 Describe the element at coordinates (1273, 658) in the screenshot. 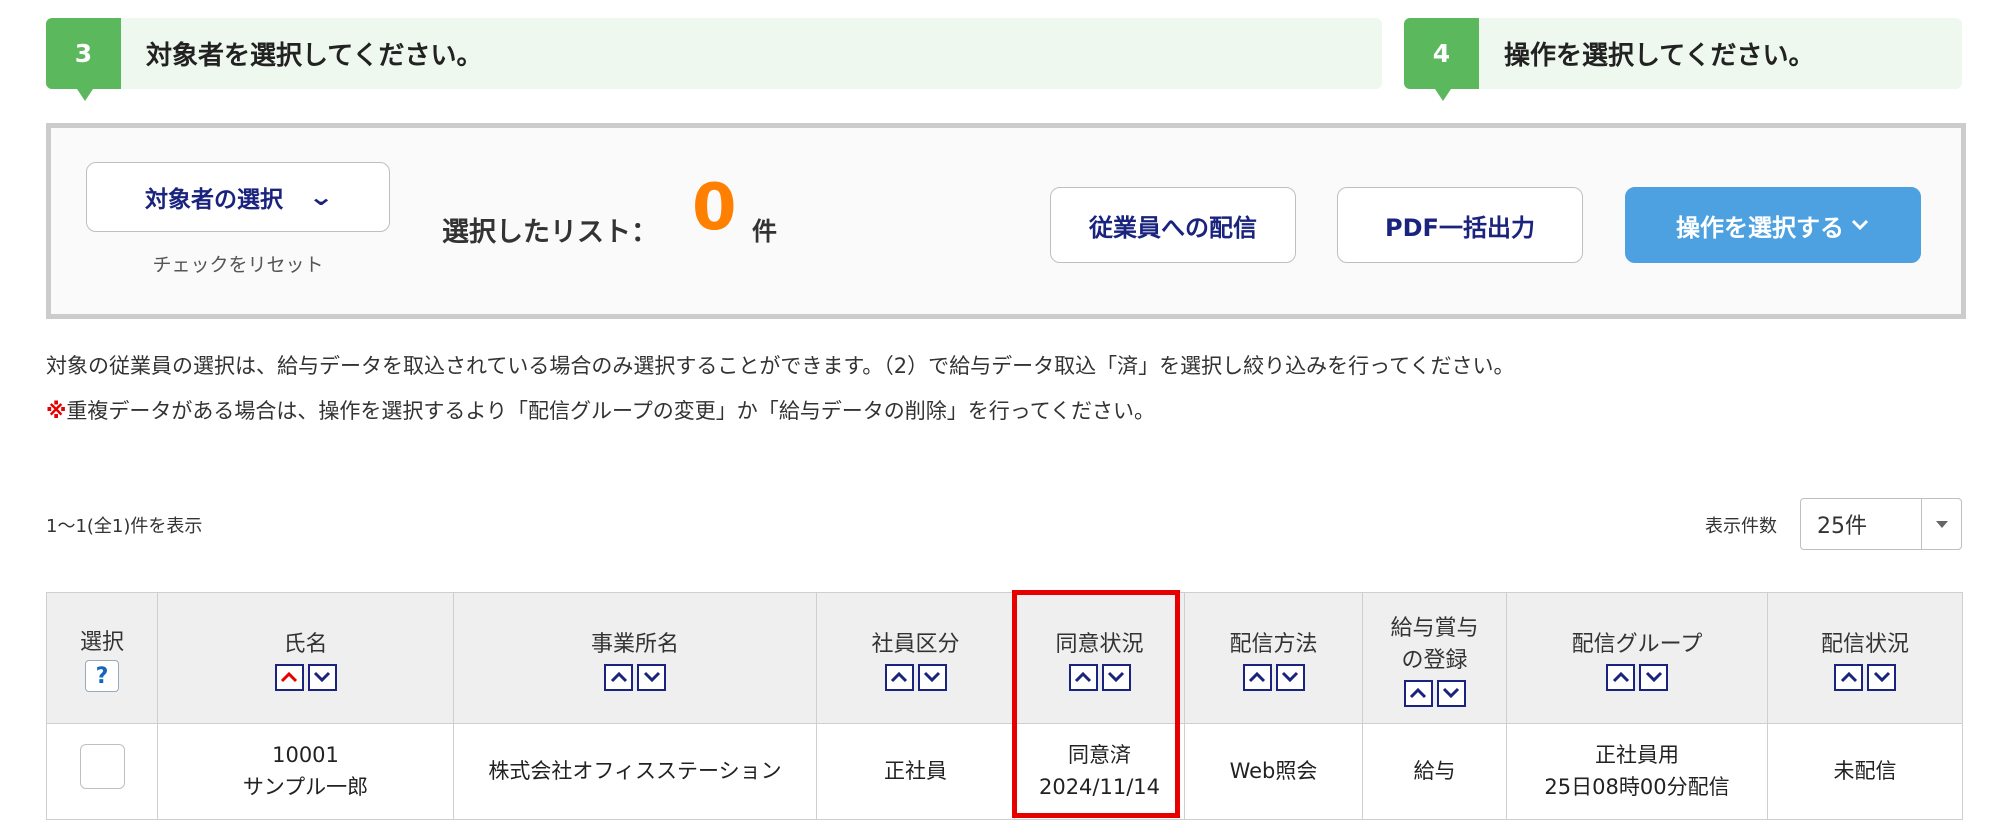

I see `header-delivery-method: 配信方法` at that location.